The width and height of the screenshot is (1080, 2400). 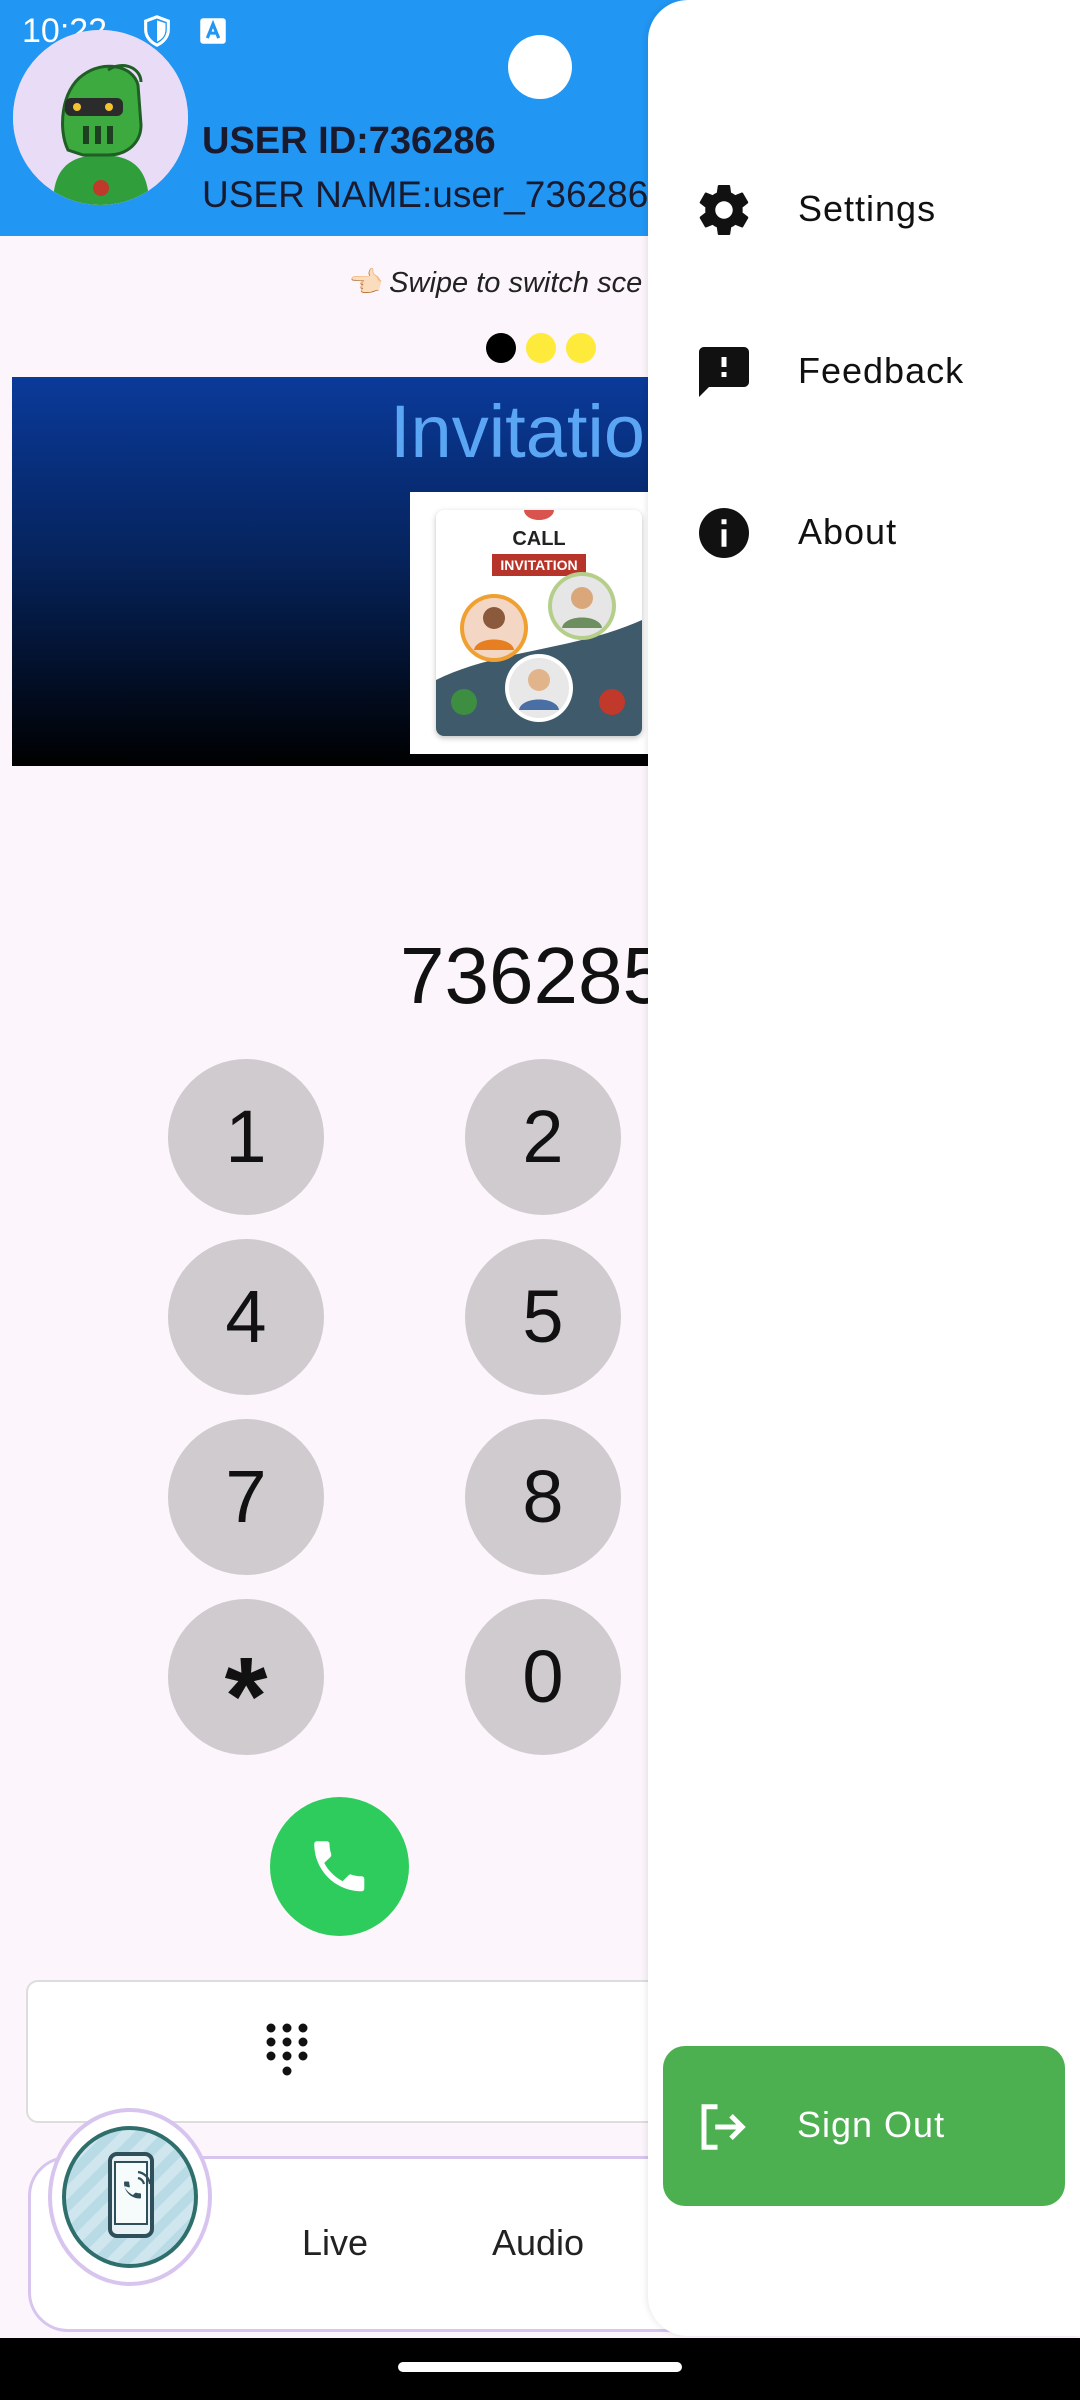 What do you see at coordinates (724, 372) in the screenshot?
I see `feedback-icon` at bounding box center [724, 372].